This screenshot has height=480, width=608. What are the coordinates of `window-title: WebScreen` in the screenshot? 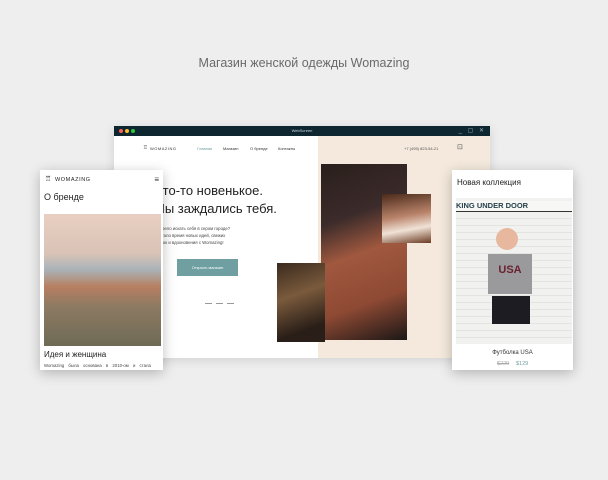 It's located at (302, 130).